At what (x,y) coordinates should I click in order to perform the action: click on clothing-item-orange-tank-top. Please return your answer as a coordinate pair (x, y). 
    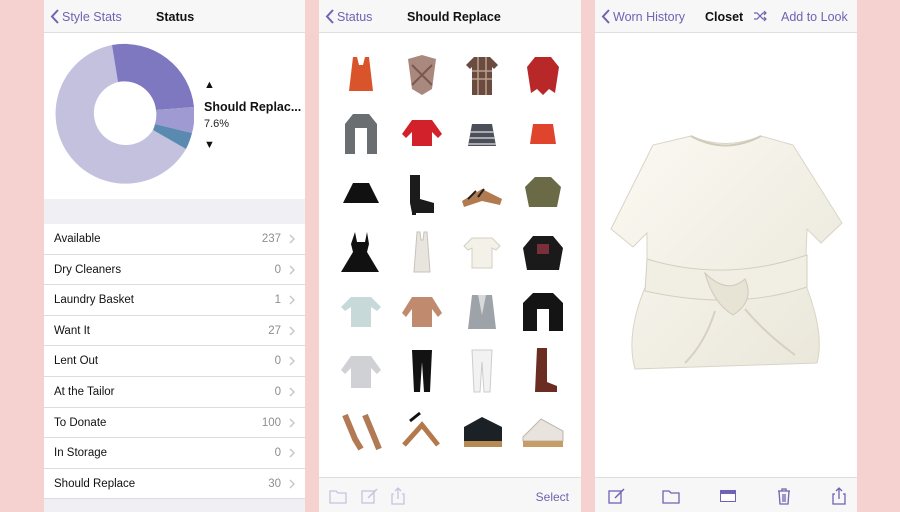
    Looking at the image, I should click on (361, 75).